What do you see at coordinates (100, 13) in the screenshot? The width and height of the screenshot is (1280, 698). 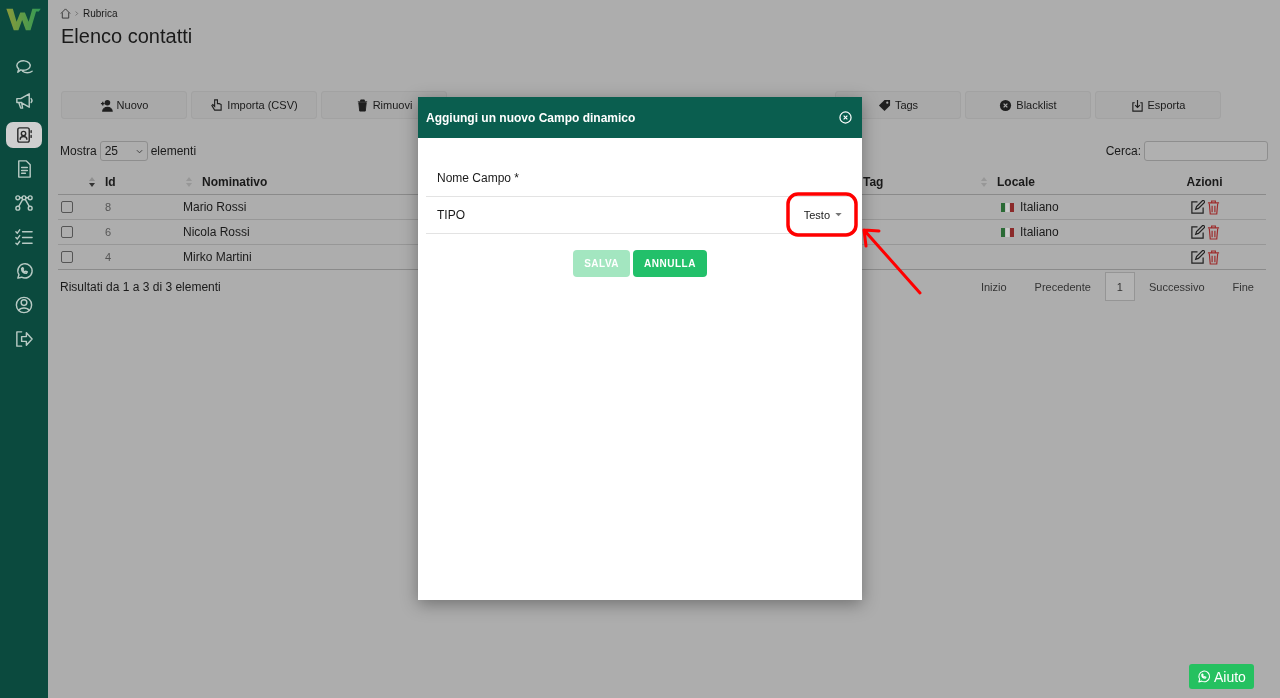 I see `breadcrumb-link: Rubrica` at bounding box center [100, 13].